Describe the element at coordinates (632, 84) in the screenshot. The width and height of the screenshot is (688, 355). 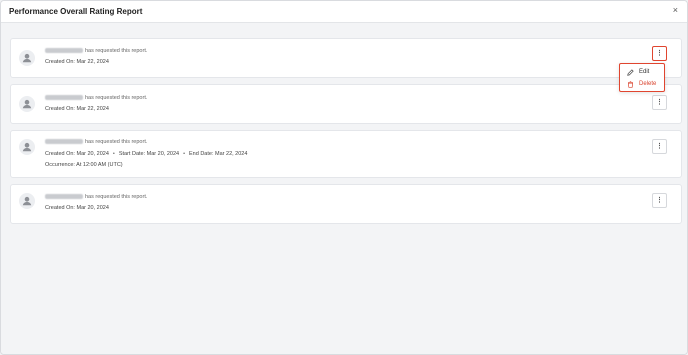
I see `trash-icon` at that location.